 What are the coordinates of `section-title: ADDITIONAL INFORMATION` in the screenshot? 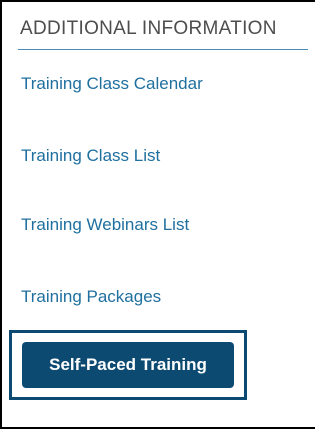 It's located at (148, 28).